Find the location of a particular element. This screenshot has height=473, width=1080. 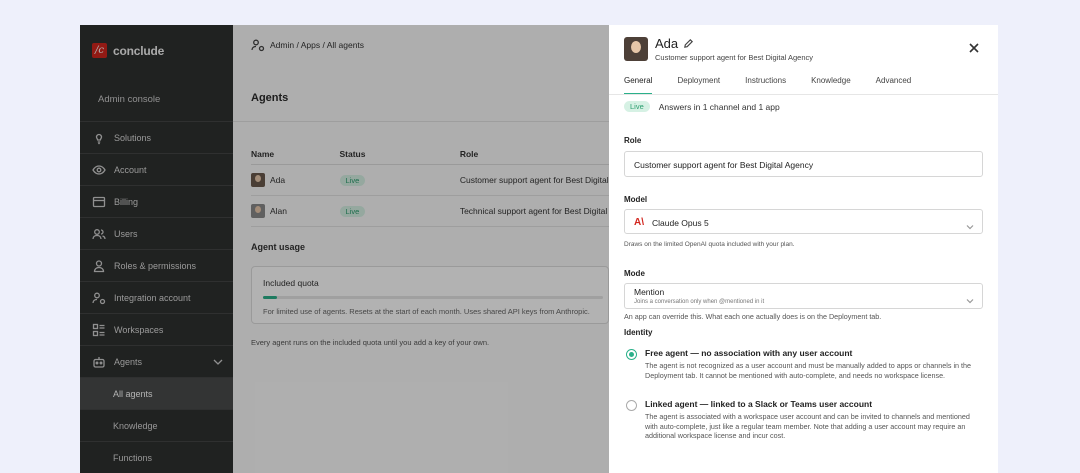

pencil-icon is located at coordinates (688, 43).